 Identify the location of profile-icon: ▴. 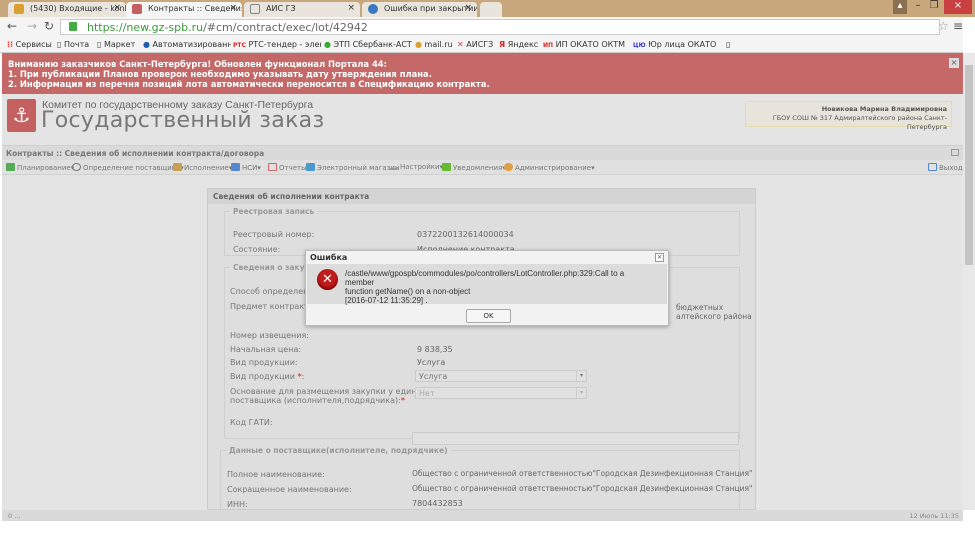
(900, 7).